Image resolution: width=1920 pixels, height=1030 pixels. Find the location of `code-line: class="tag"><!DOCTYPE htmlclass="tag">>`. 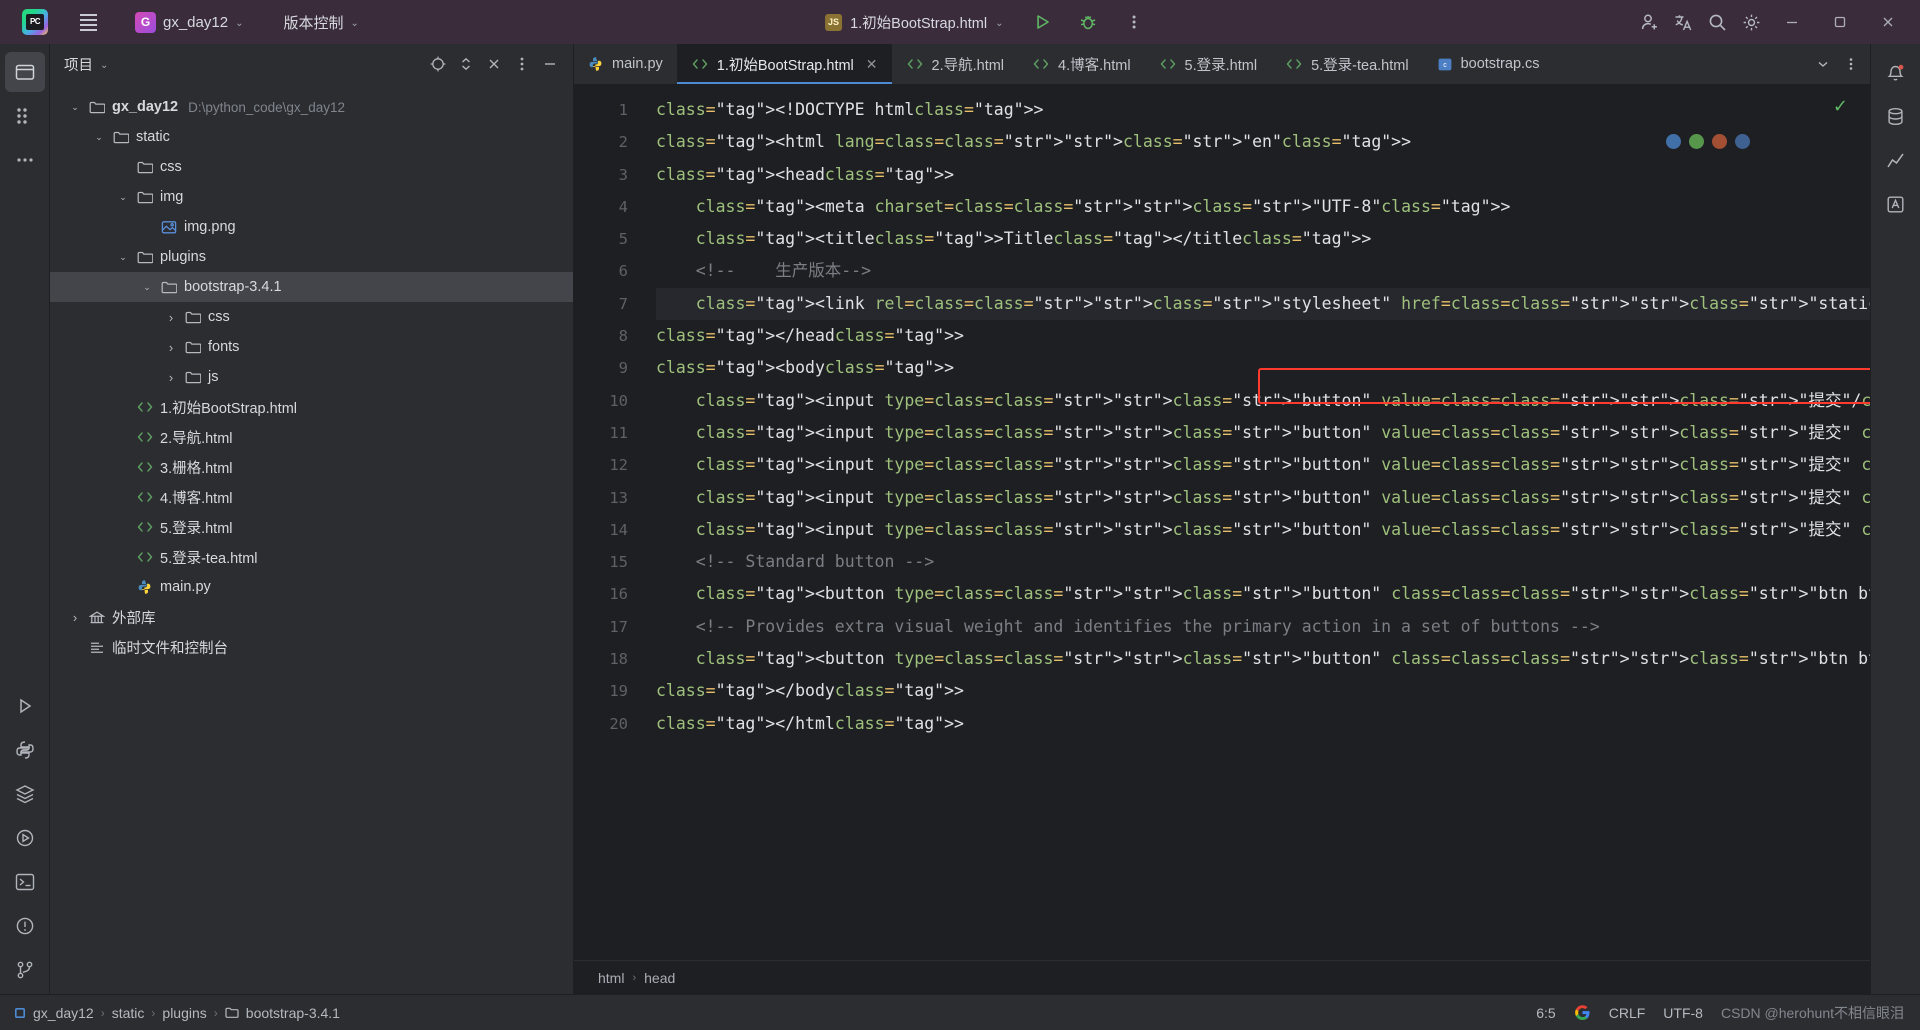

code-line: class="tag"><!DOCTYPE htmlclass="tag">> is located at coordinates (1263, 110).